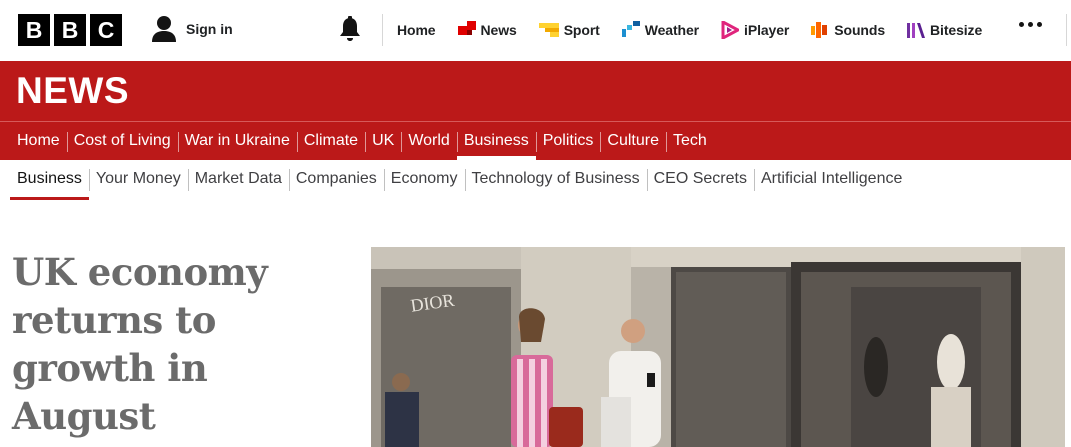 The width and height of the screenshot is (1071, 447). What do you see at coordinates (860, 30) in the screenshot?
I see `nav-sounds-label: Sounds` at bounding box center [860, 30].